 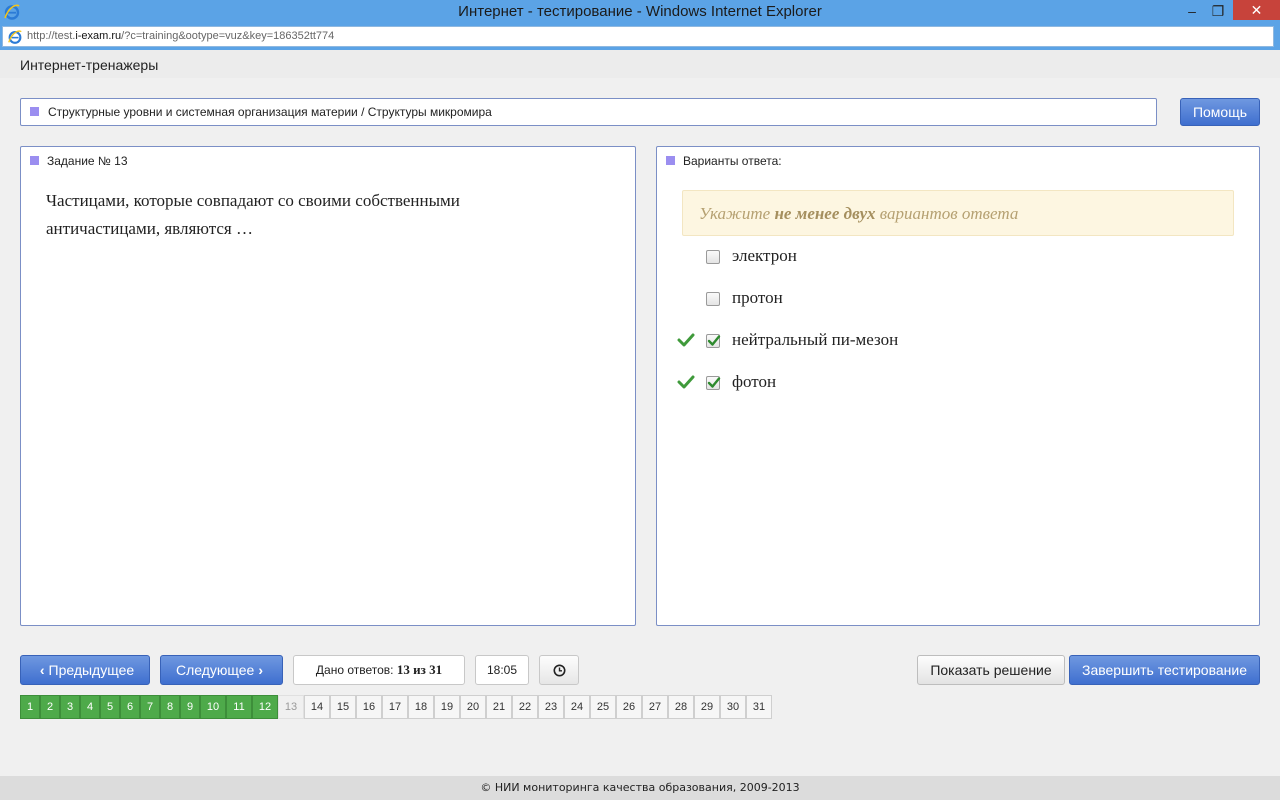 I want to click on previous-label: Предыдущее, so click(x=91, y=670).